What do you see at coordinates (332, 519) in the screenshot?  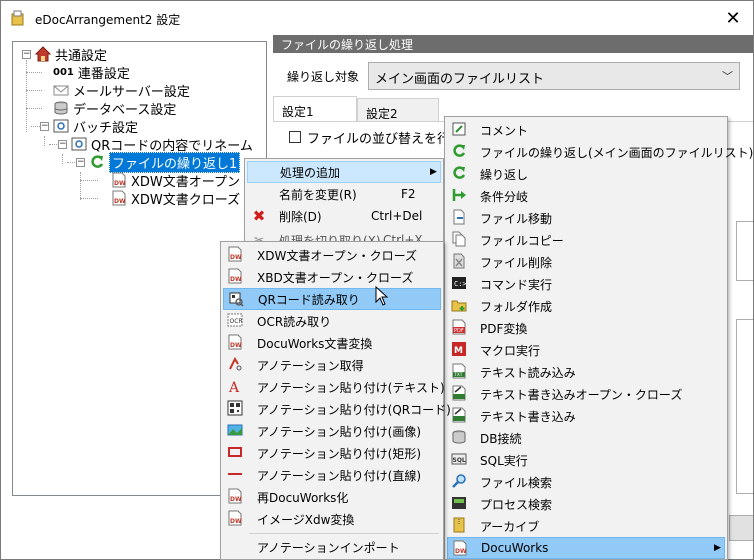 I see `docuworks-item: DW イメージXdw変換` at bounding box center [332, 519].